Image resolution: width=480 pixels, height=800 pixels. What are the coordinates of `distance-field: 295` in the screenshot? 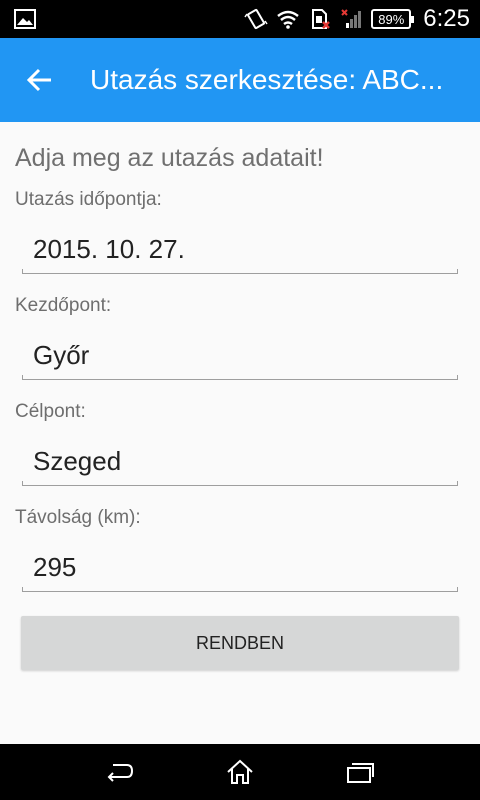 It's located at (240, 567).